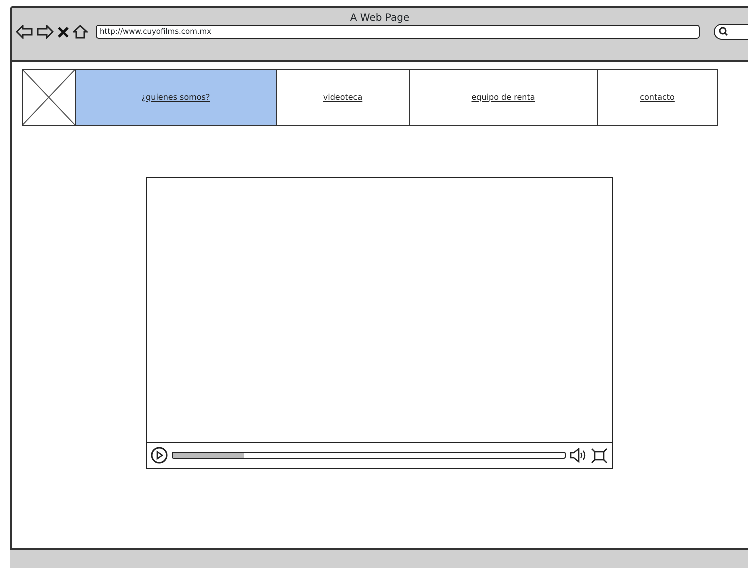  Describe the element at coordinates (658, 97) in the screenshot. I see `nav-tab: contacto` at that location.